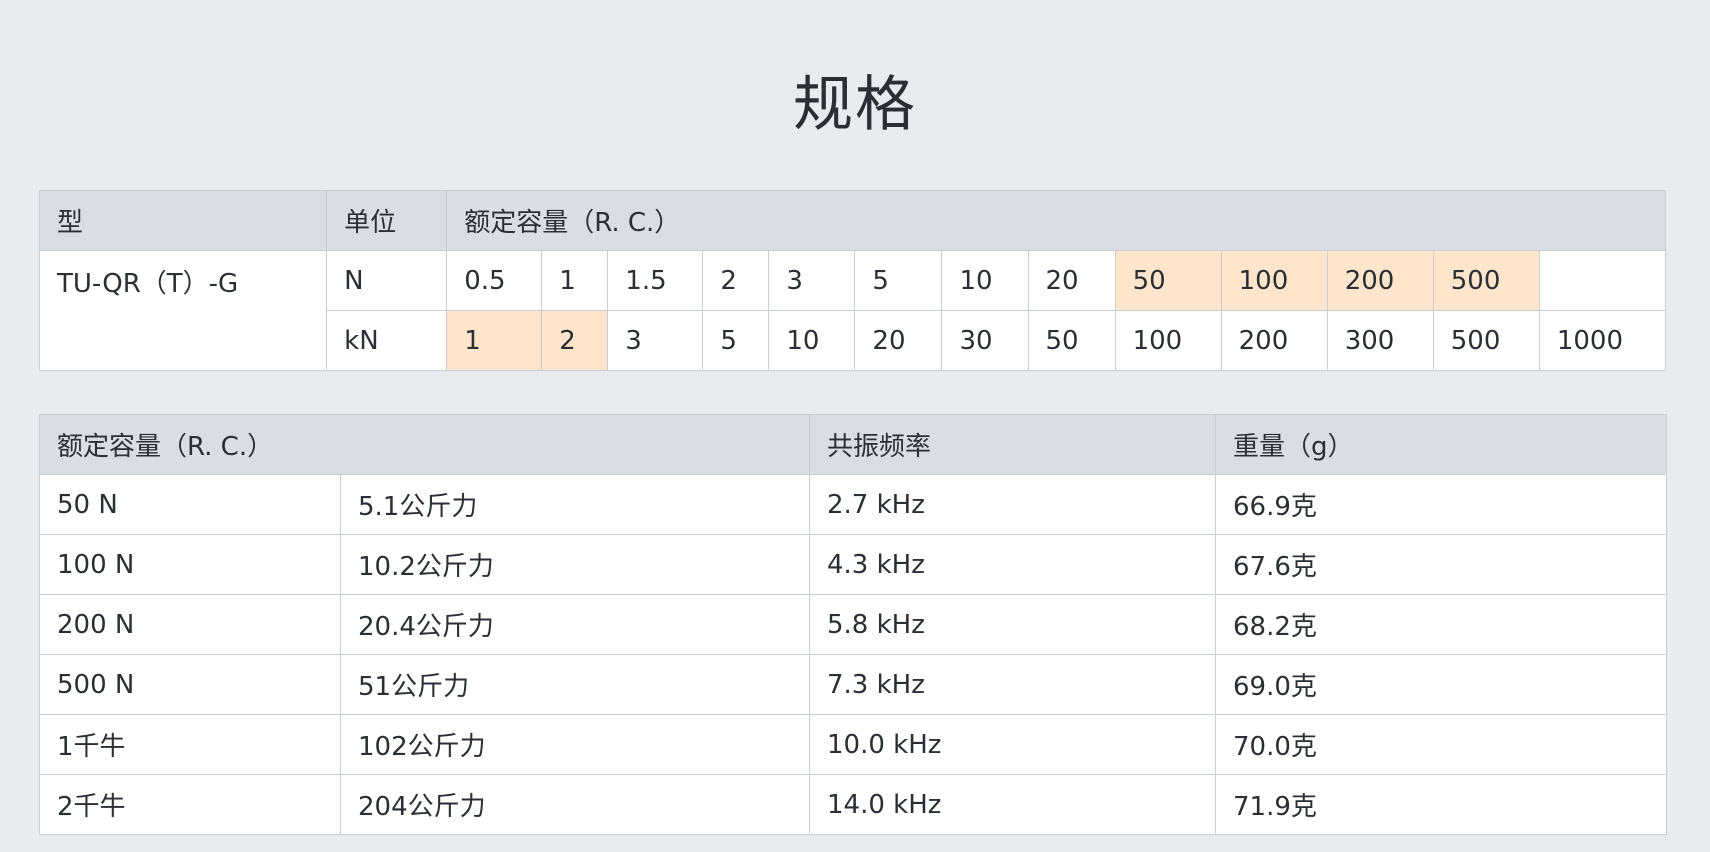  I want to click on table-row: 50 N 5.1公斤力 2.7 kHz 66.9克, so click(853, 504).